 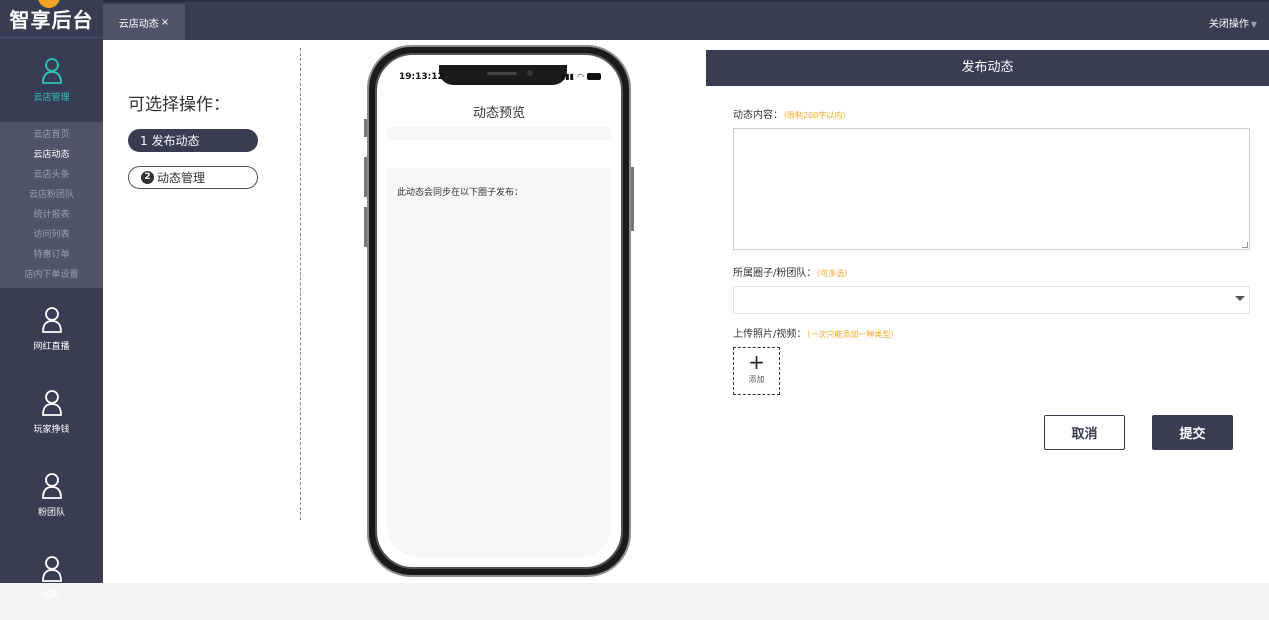 I want to click on submenu-item-orders: 特惠订单, so click(x=51, y=255).